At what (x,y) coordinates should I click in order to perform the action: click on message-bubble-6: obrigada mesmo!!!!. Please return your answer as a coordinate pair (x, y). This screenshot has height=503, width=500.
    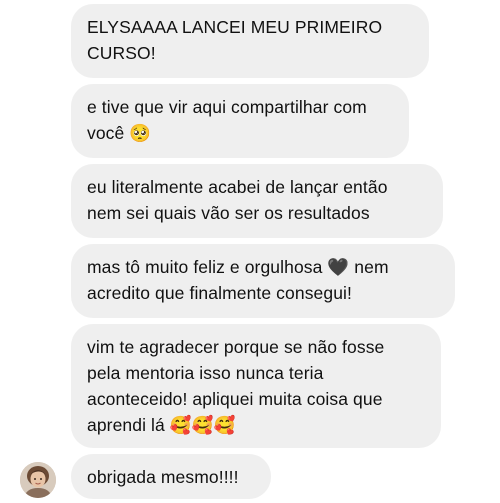
    Looking at the image, I should click on (171, 476).